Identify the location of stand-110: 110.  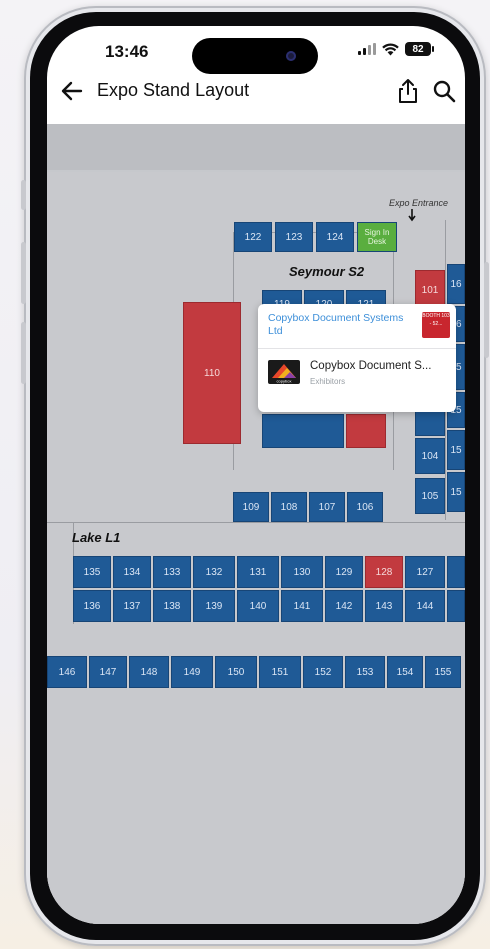
(212, 373).